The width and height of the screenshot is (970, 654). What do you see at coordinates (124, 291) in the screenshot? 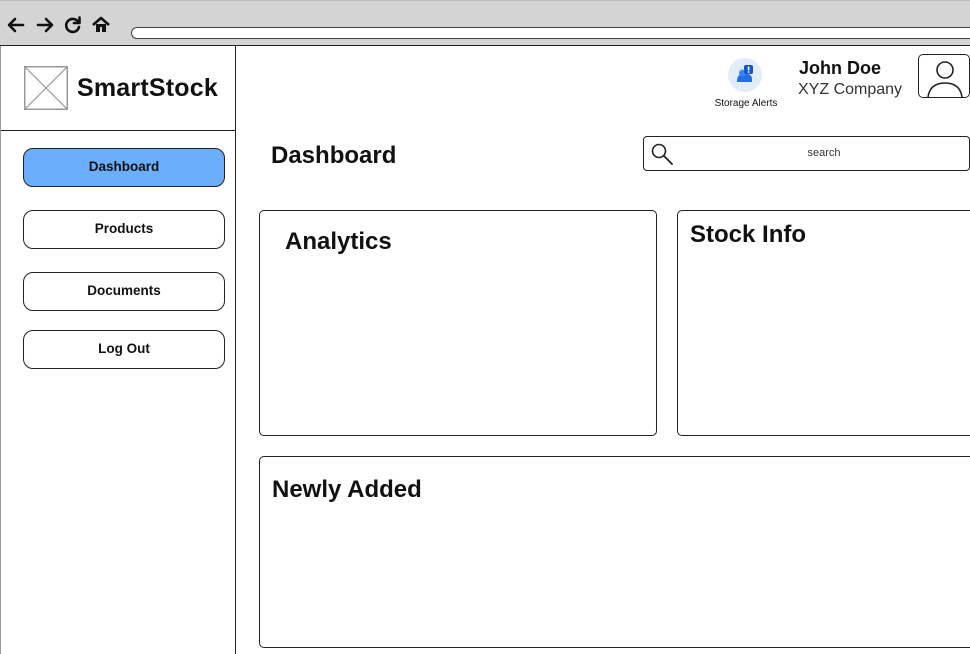
I see `nav-documents-button: Documents` at bounding box center [124, 291].